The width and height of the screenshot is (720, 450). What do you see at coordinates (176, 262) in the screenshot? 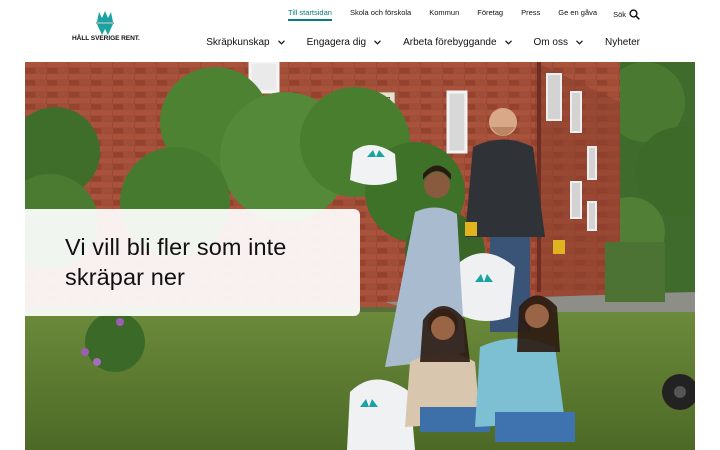
I see `hero-headline: Vi vill bli fler som inte skräpar ner` at bounding box center [176, 262].